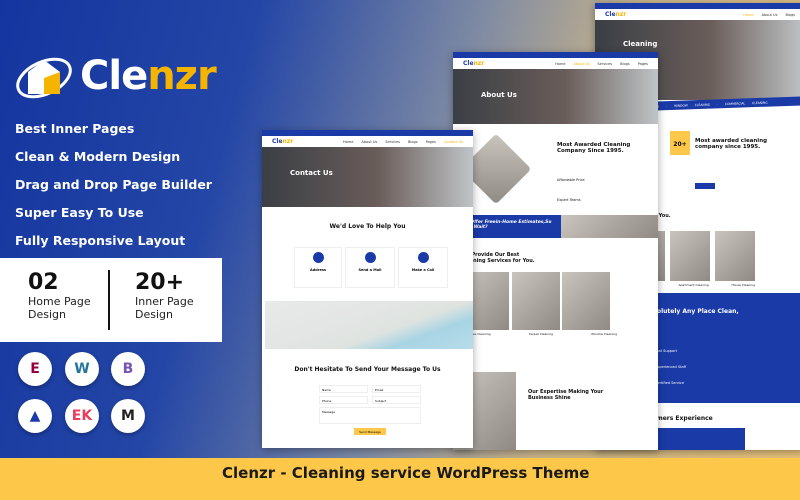  Describe the element at coordinates (640, 44) in the screenshot. I see `hero-title: Cleaning` at that location.